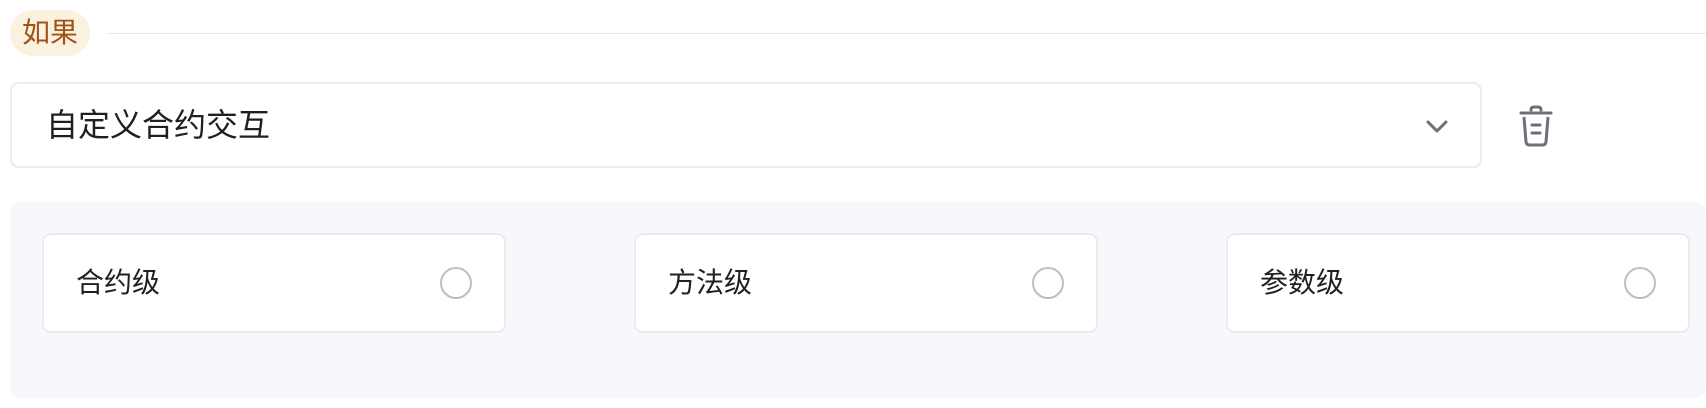 This screenshot has width=1706, height=408. I want to click on option-method-level: 方法级, so click(866, 283).